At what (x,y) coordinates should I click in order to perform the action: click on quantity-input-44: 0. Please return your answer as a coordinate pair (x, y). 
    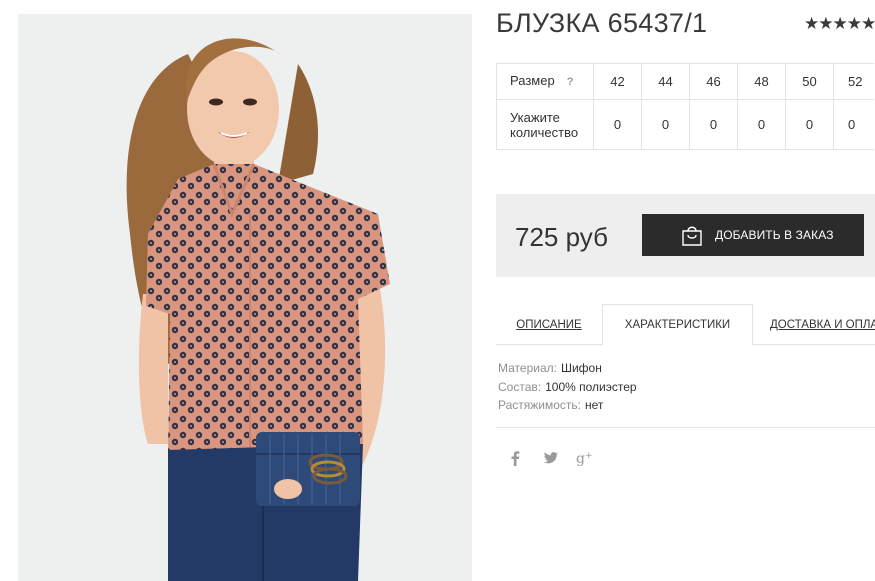
    Looking at the image, I should click on (665, 124).